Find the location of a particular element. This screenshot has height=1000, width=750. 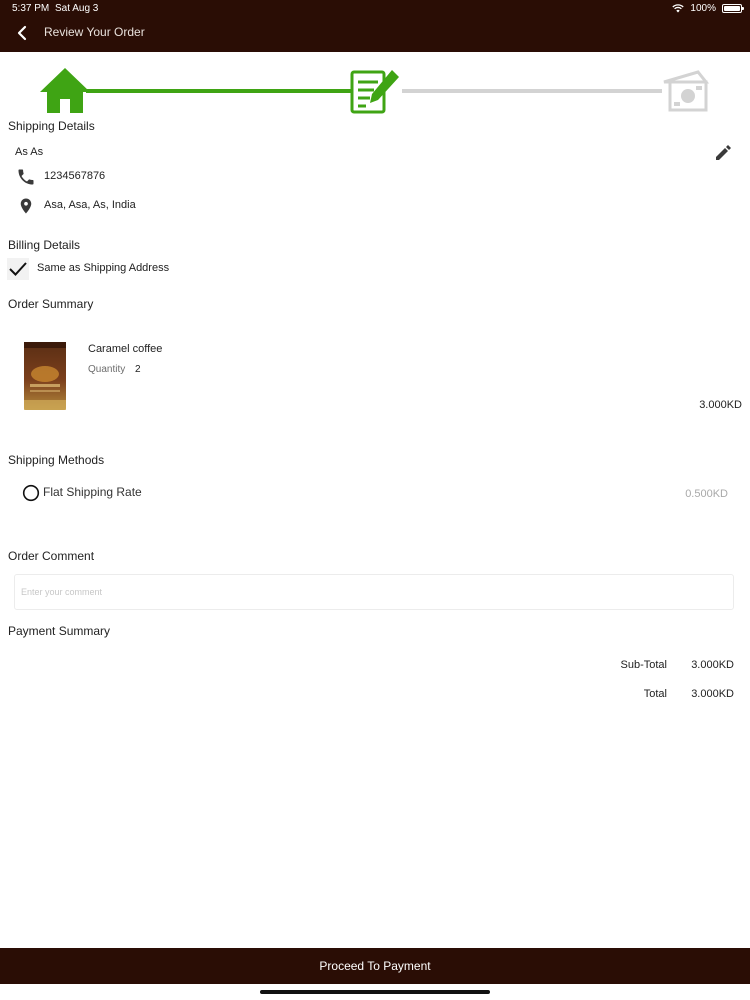

product-image is located at coordinates (45, 376).